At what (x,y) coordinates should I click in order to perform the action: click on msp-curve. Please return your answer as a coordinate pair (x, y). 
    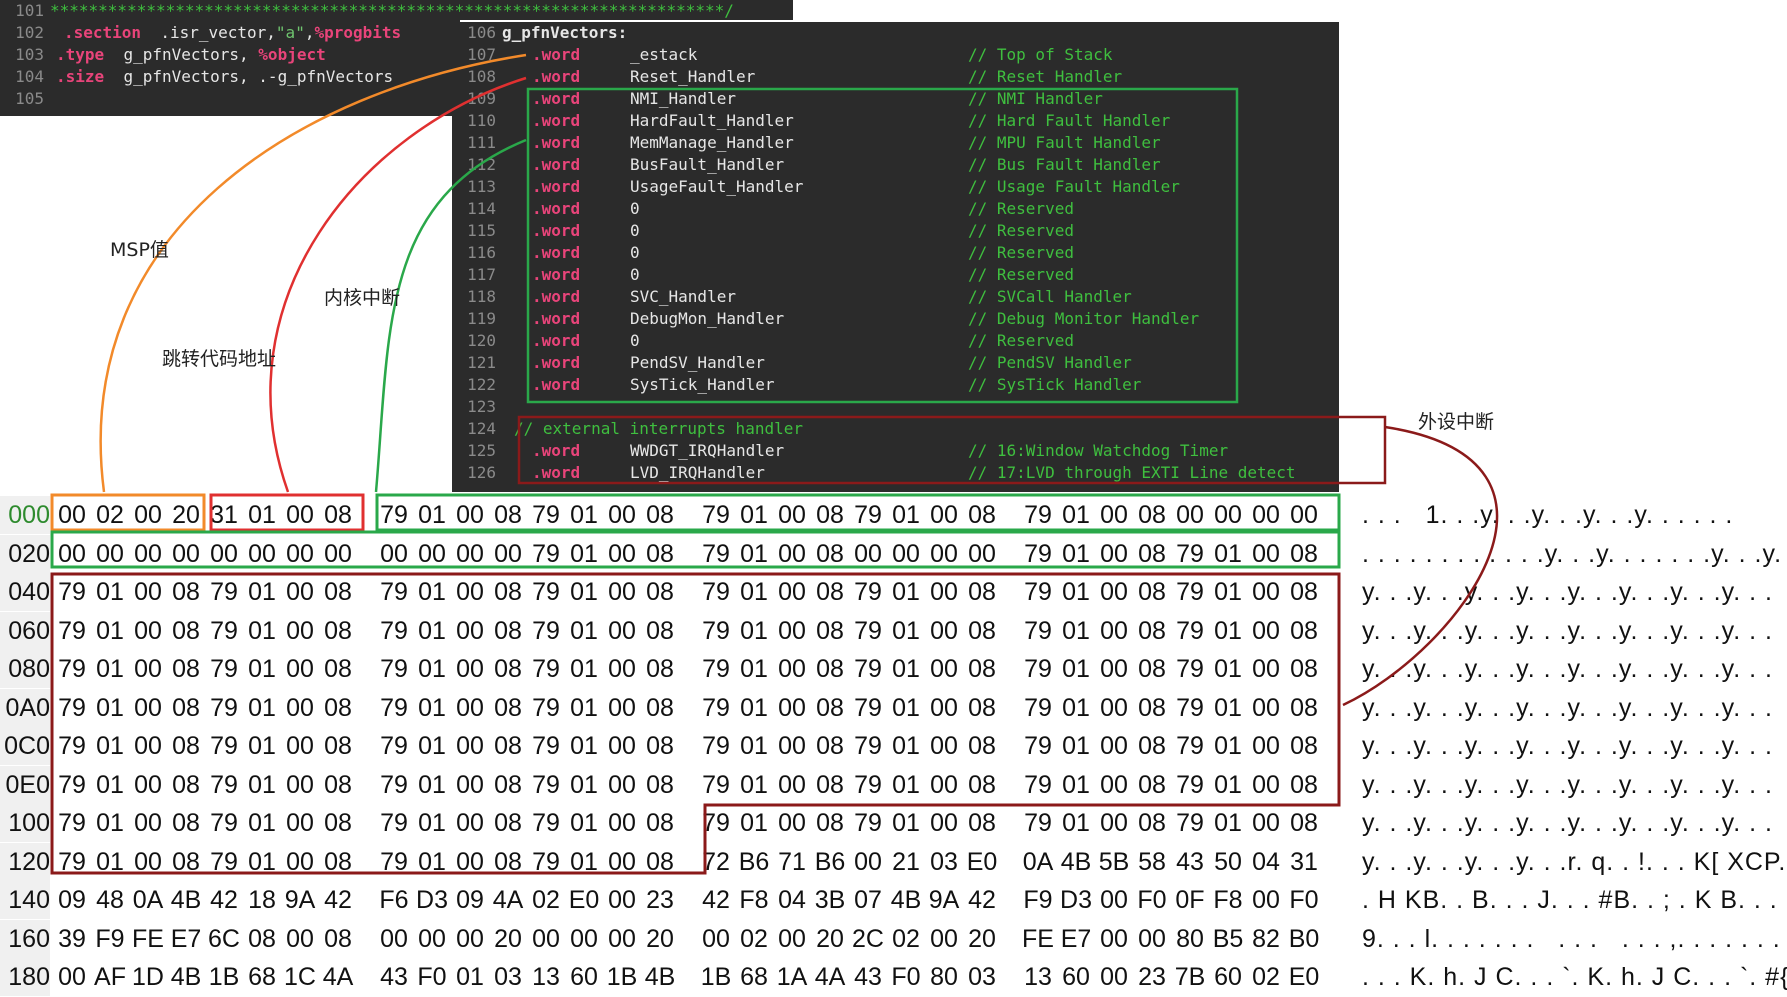
    Looking at the image, I should click on (313, 273).